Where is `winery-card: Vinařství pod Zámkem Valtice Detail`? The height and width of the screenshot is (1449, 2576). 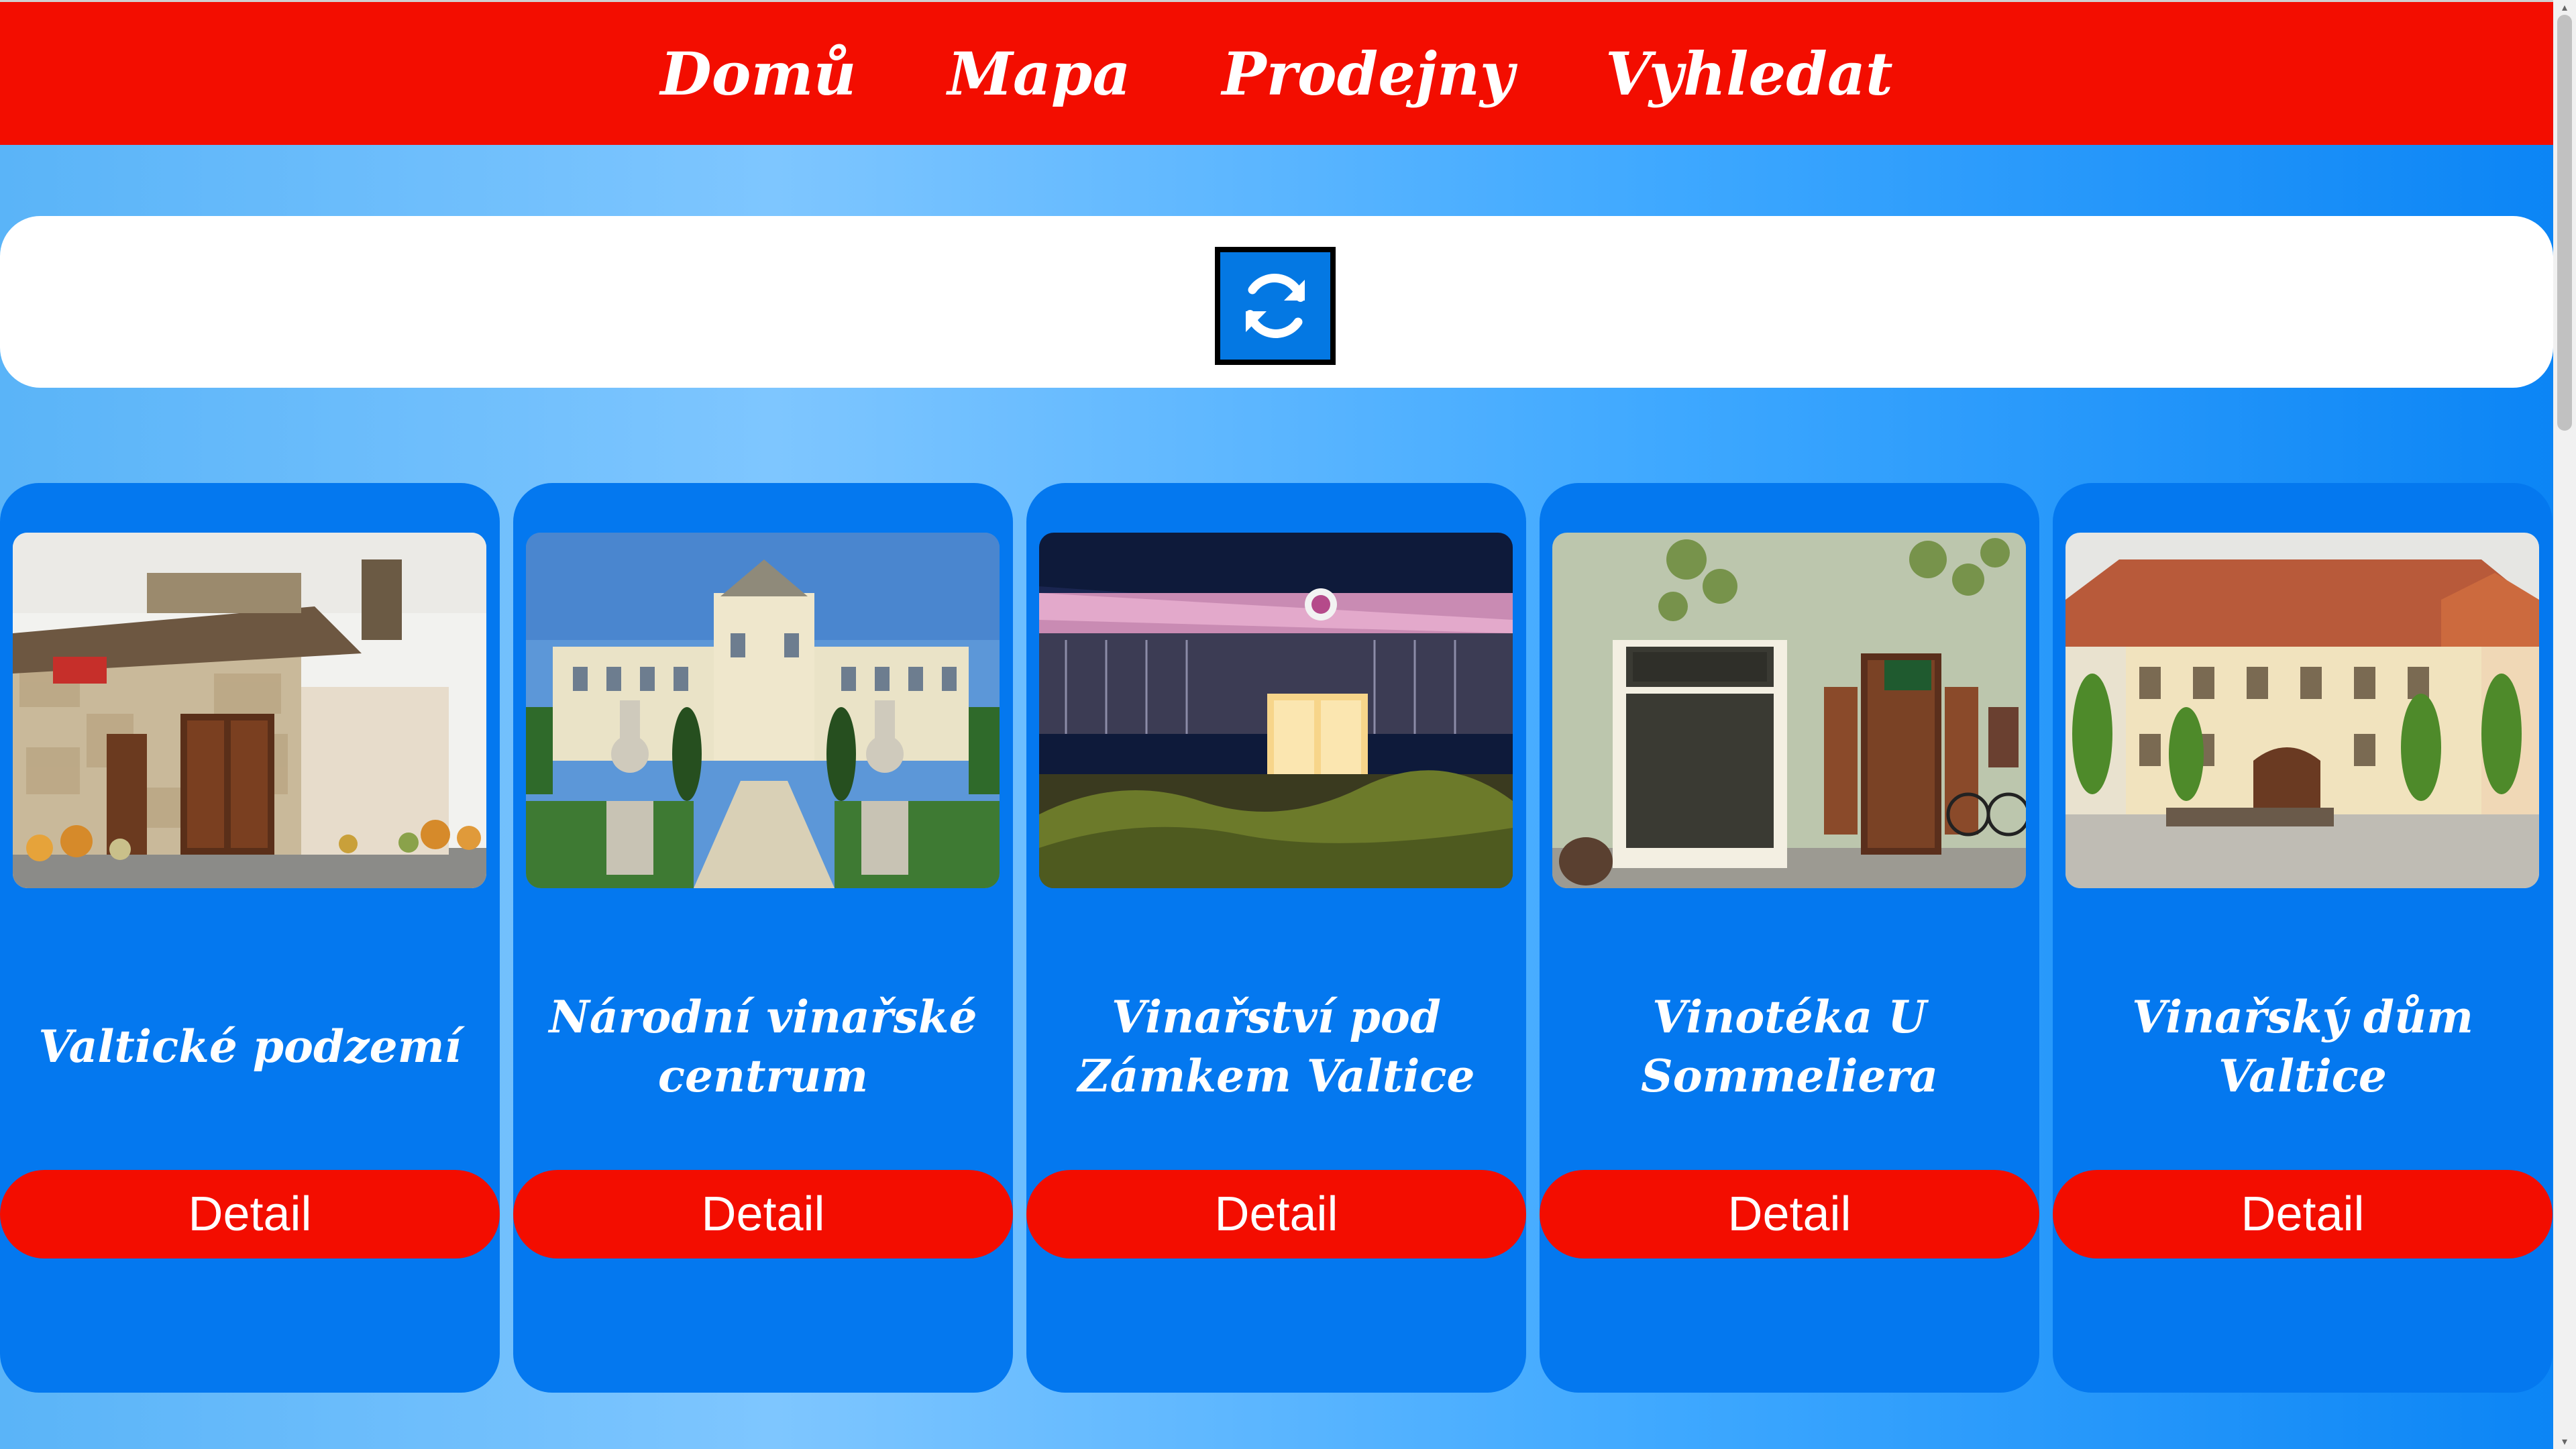 winery-card: Vinařství pod Zámkem Valtice Detail is located at coordinates (1276, 938).